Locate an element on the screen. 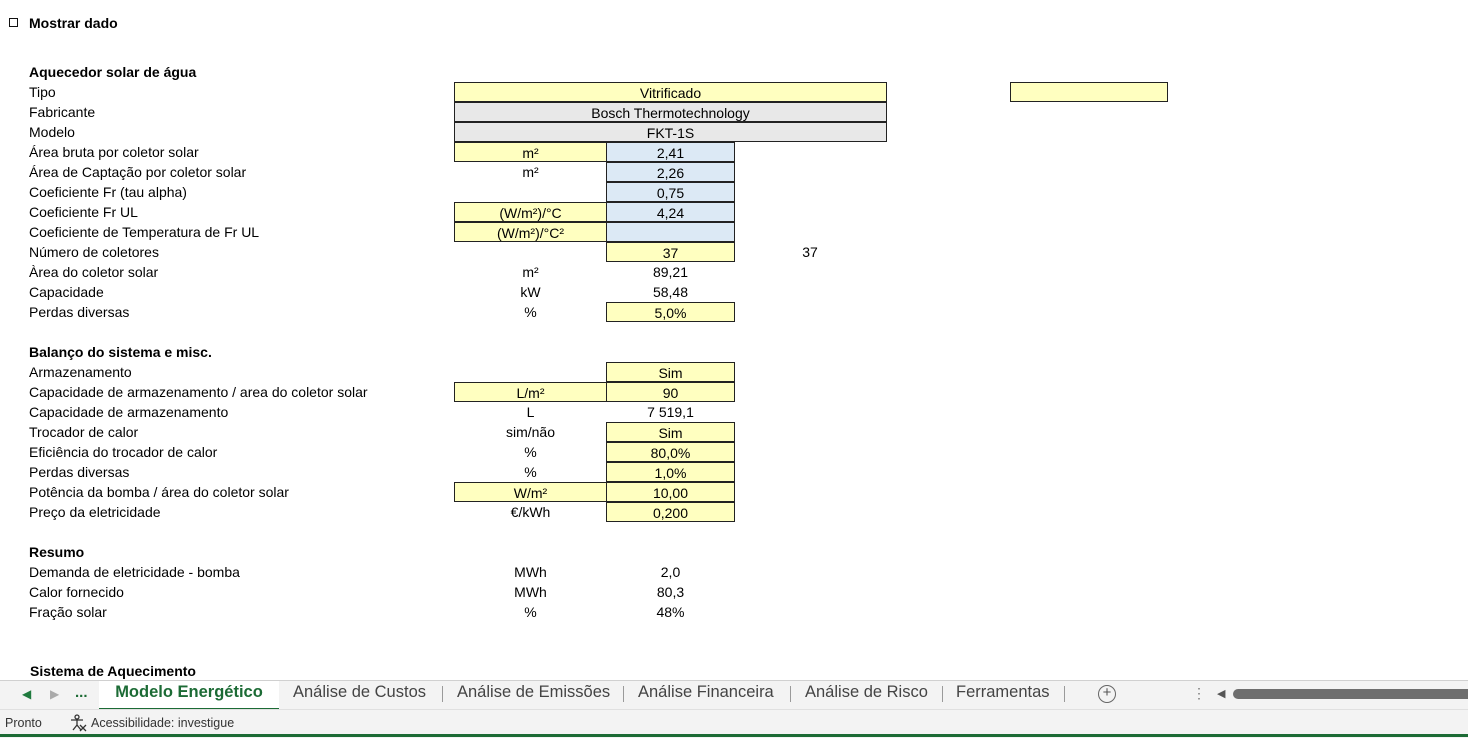 The image size is (1468, 738). show-data-label: Mostrar dado is located at coordinates (73, 23).